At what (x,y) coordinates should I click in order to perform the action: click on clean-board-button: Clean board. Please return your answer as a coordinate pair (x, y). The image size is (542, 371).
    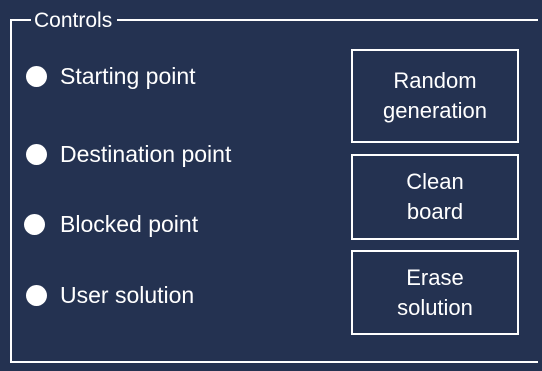
    Looking at the image, I should click on (435, 197).